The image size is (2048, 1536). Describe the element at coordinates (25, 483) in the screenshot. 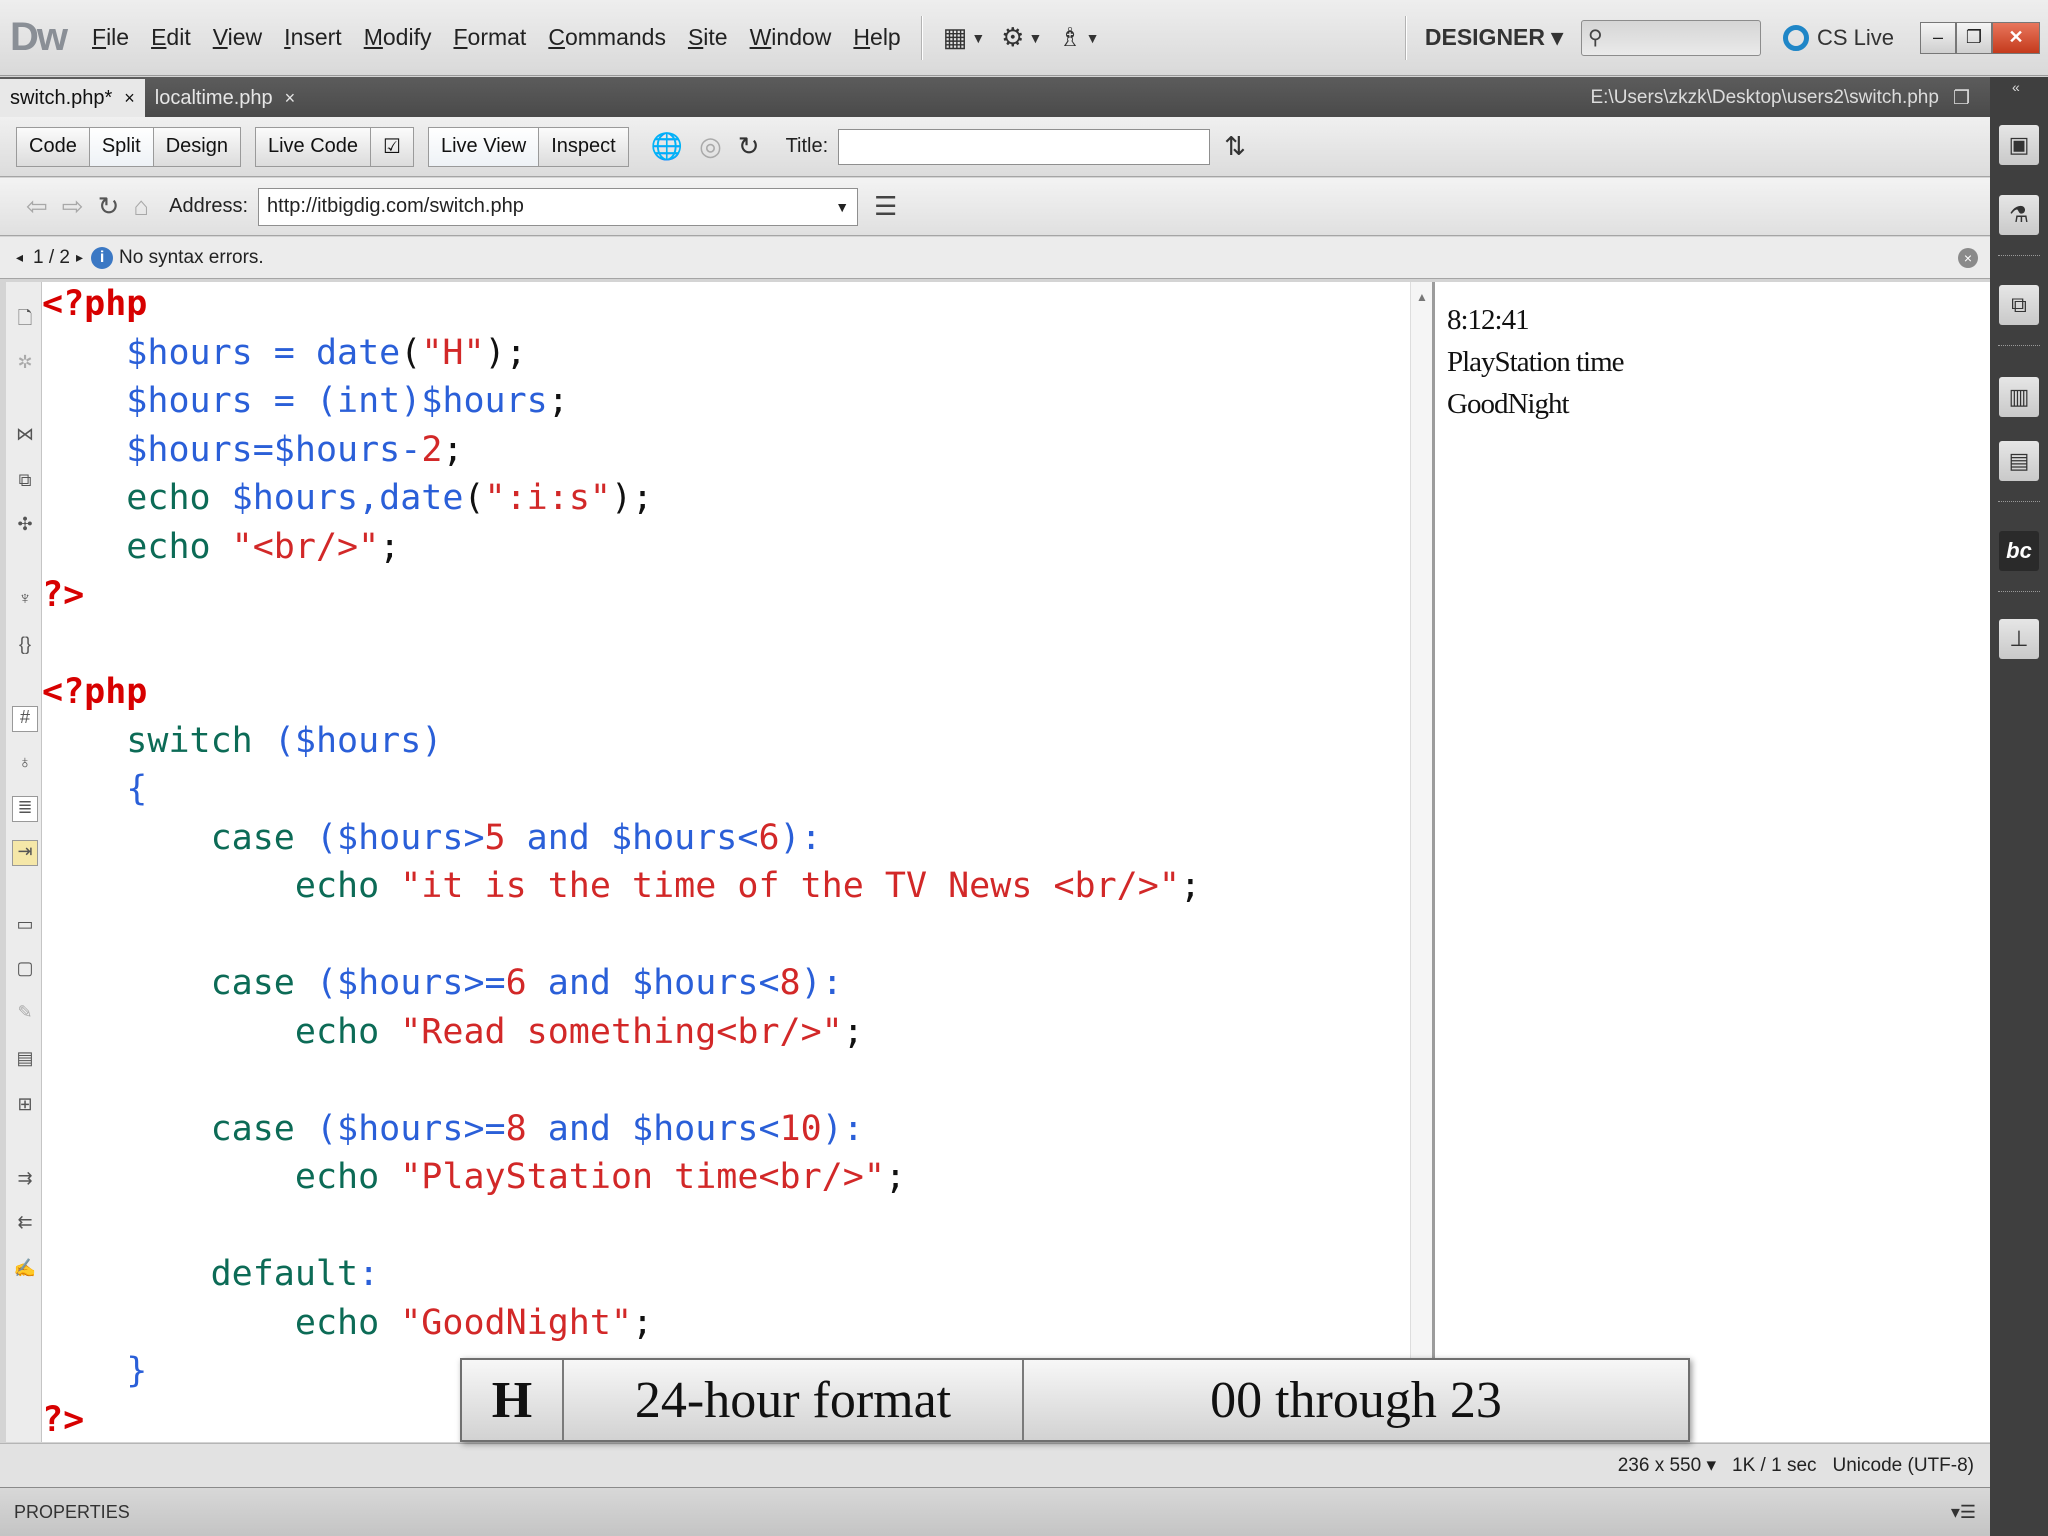

I see `collapse-selection-icon: ⧉` at that location.